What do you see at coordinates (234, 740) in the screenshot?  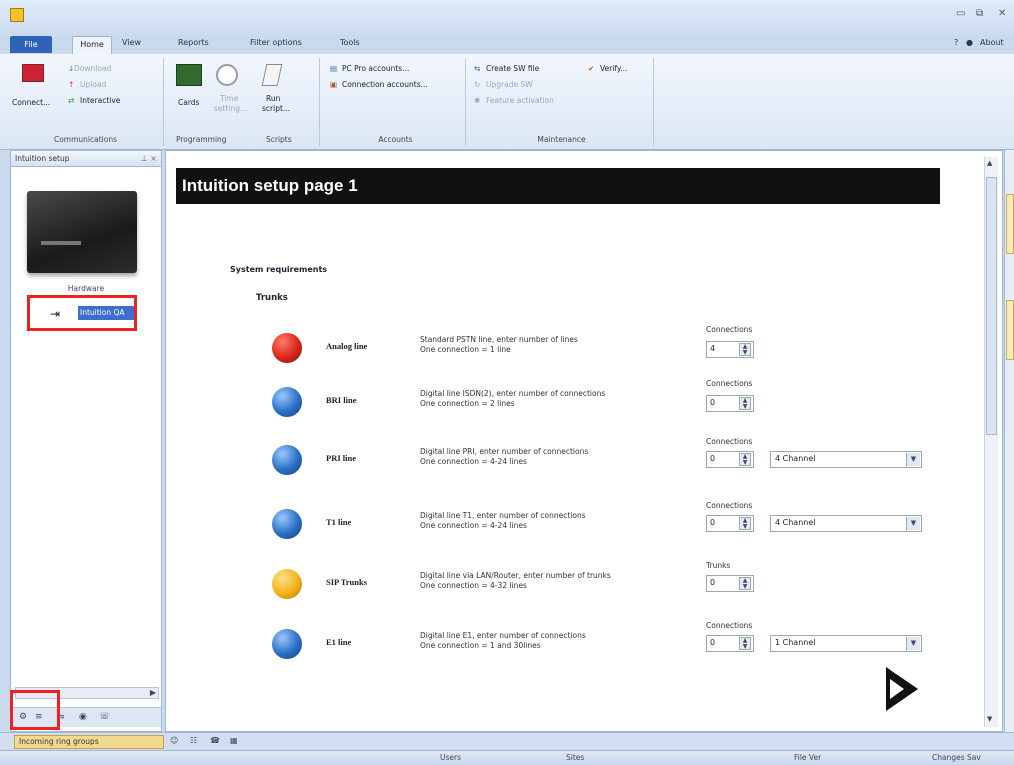 I see `grid-icon: ▦` at bounding box center [234, 740].